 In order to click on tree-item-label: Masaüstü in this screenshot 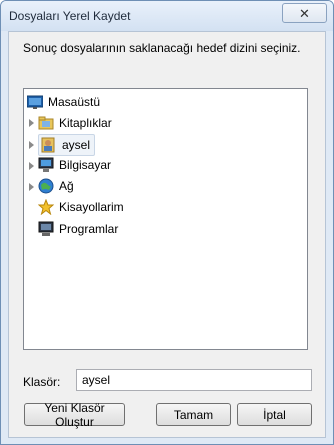, I will do `click(74, 102)`.